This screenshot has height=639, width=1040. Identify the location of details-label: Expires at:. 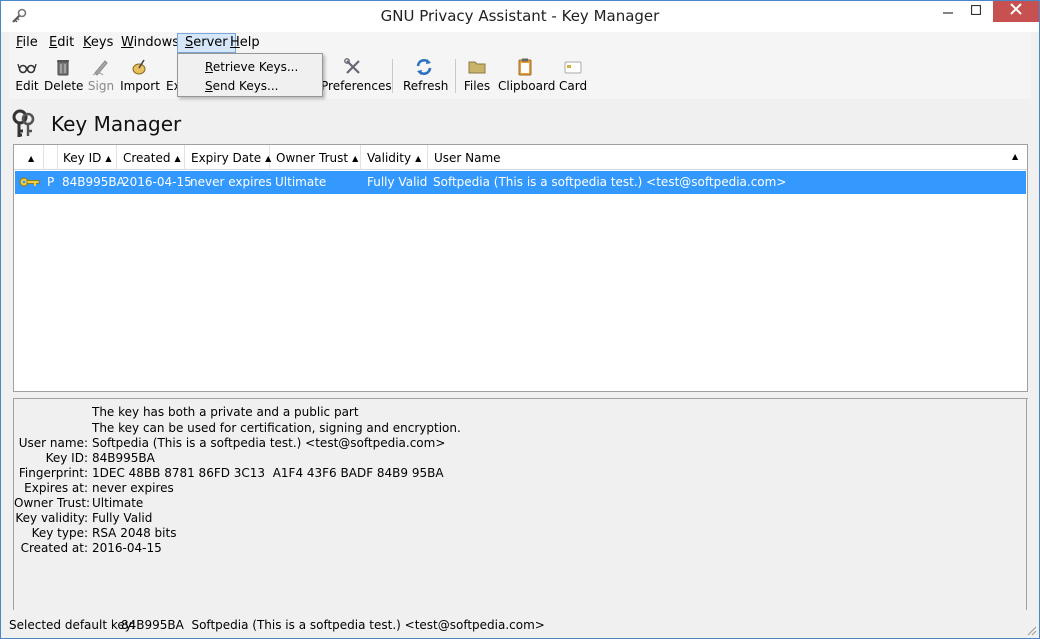
(56, 488).